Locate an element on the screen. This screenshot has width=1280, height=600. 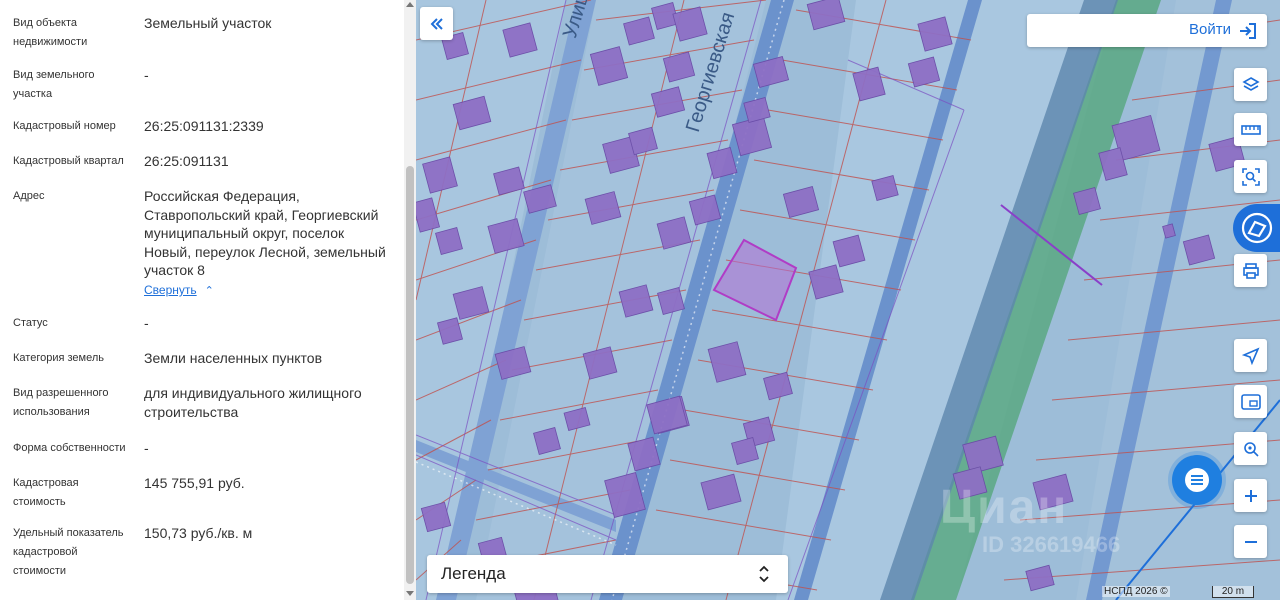
double-chevron-left-icon is located at coordinates (436, 23).